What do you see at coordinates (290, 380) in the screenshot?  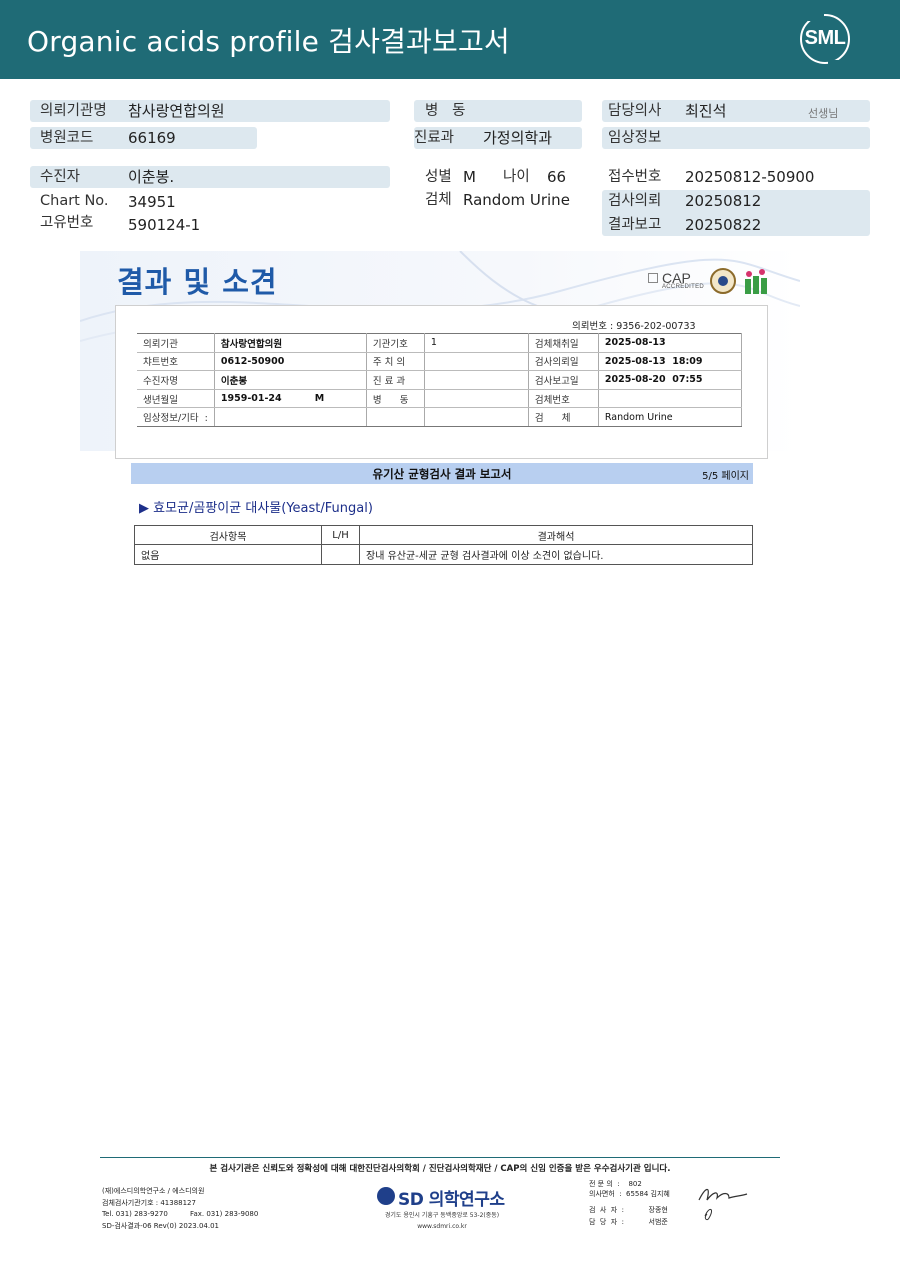 I see `info-value-cell: 이춘봉` at bounding box center [290, 380].